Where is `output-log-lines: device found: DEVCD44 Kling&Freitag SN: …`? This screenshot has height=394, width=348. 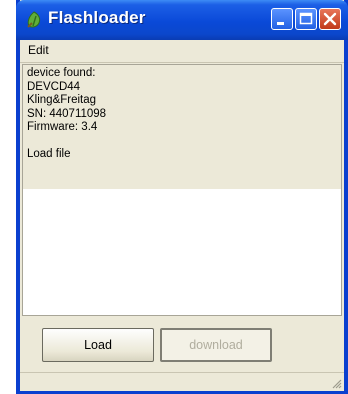
output-log-lines: device found: DEVCD44 Kling&Freitag SN: … is located at coordinates (66, 114).